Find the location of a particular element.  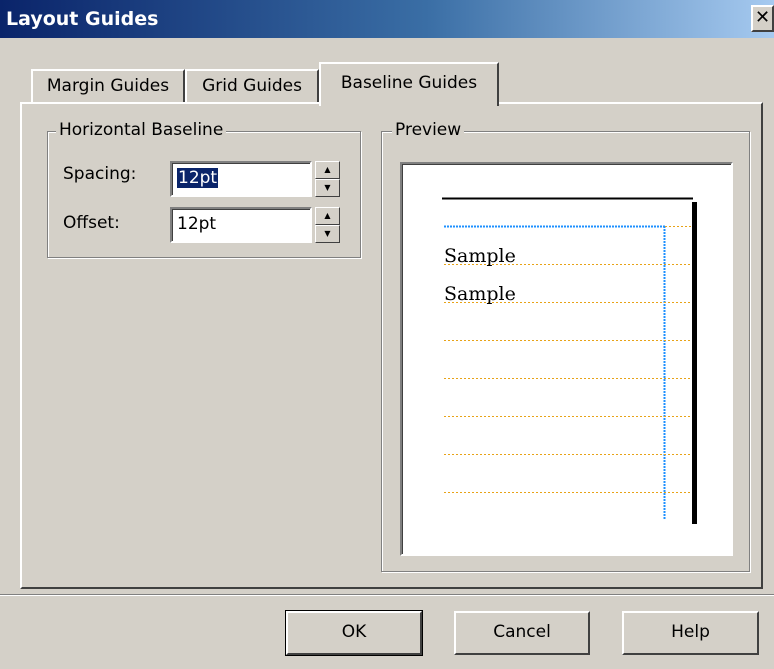

tab-label: Margin Guides is located at coordinates (108, 86).